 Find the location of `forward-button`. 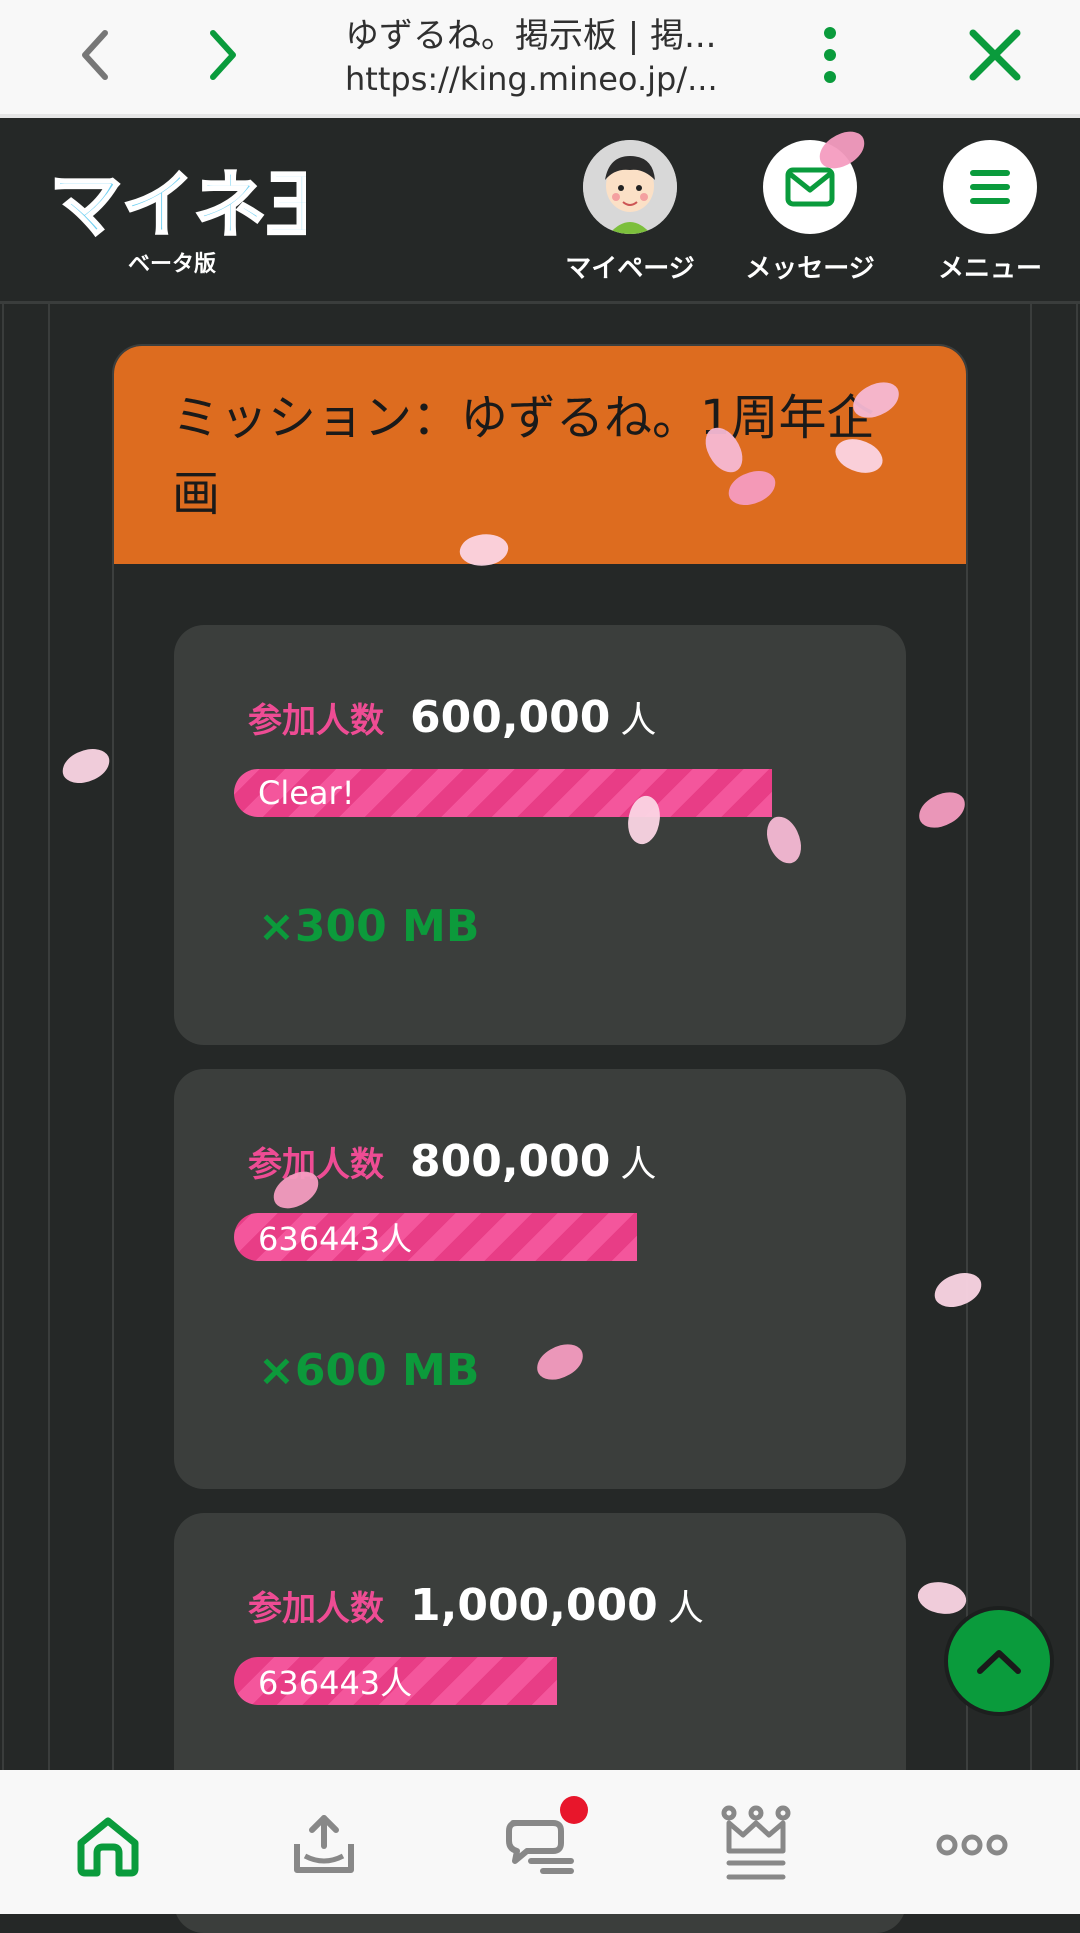

forward-button is located at coordinates (223, 55).